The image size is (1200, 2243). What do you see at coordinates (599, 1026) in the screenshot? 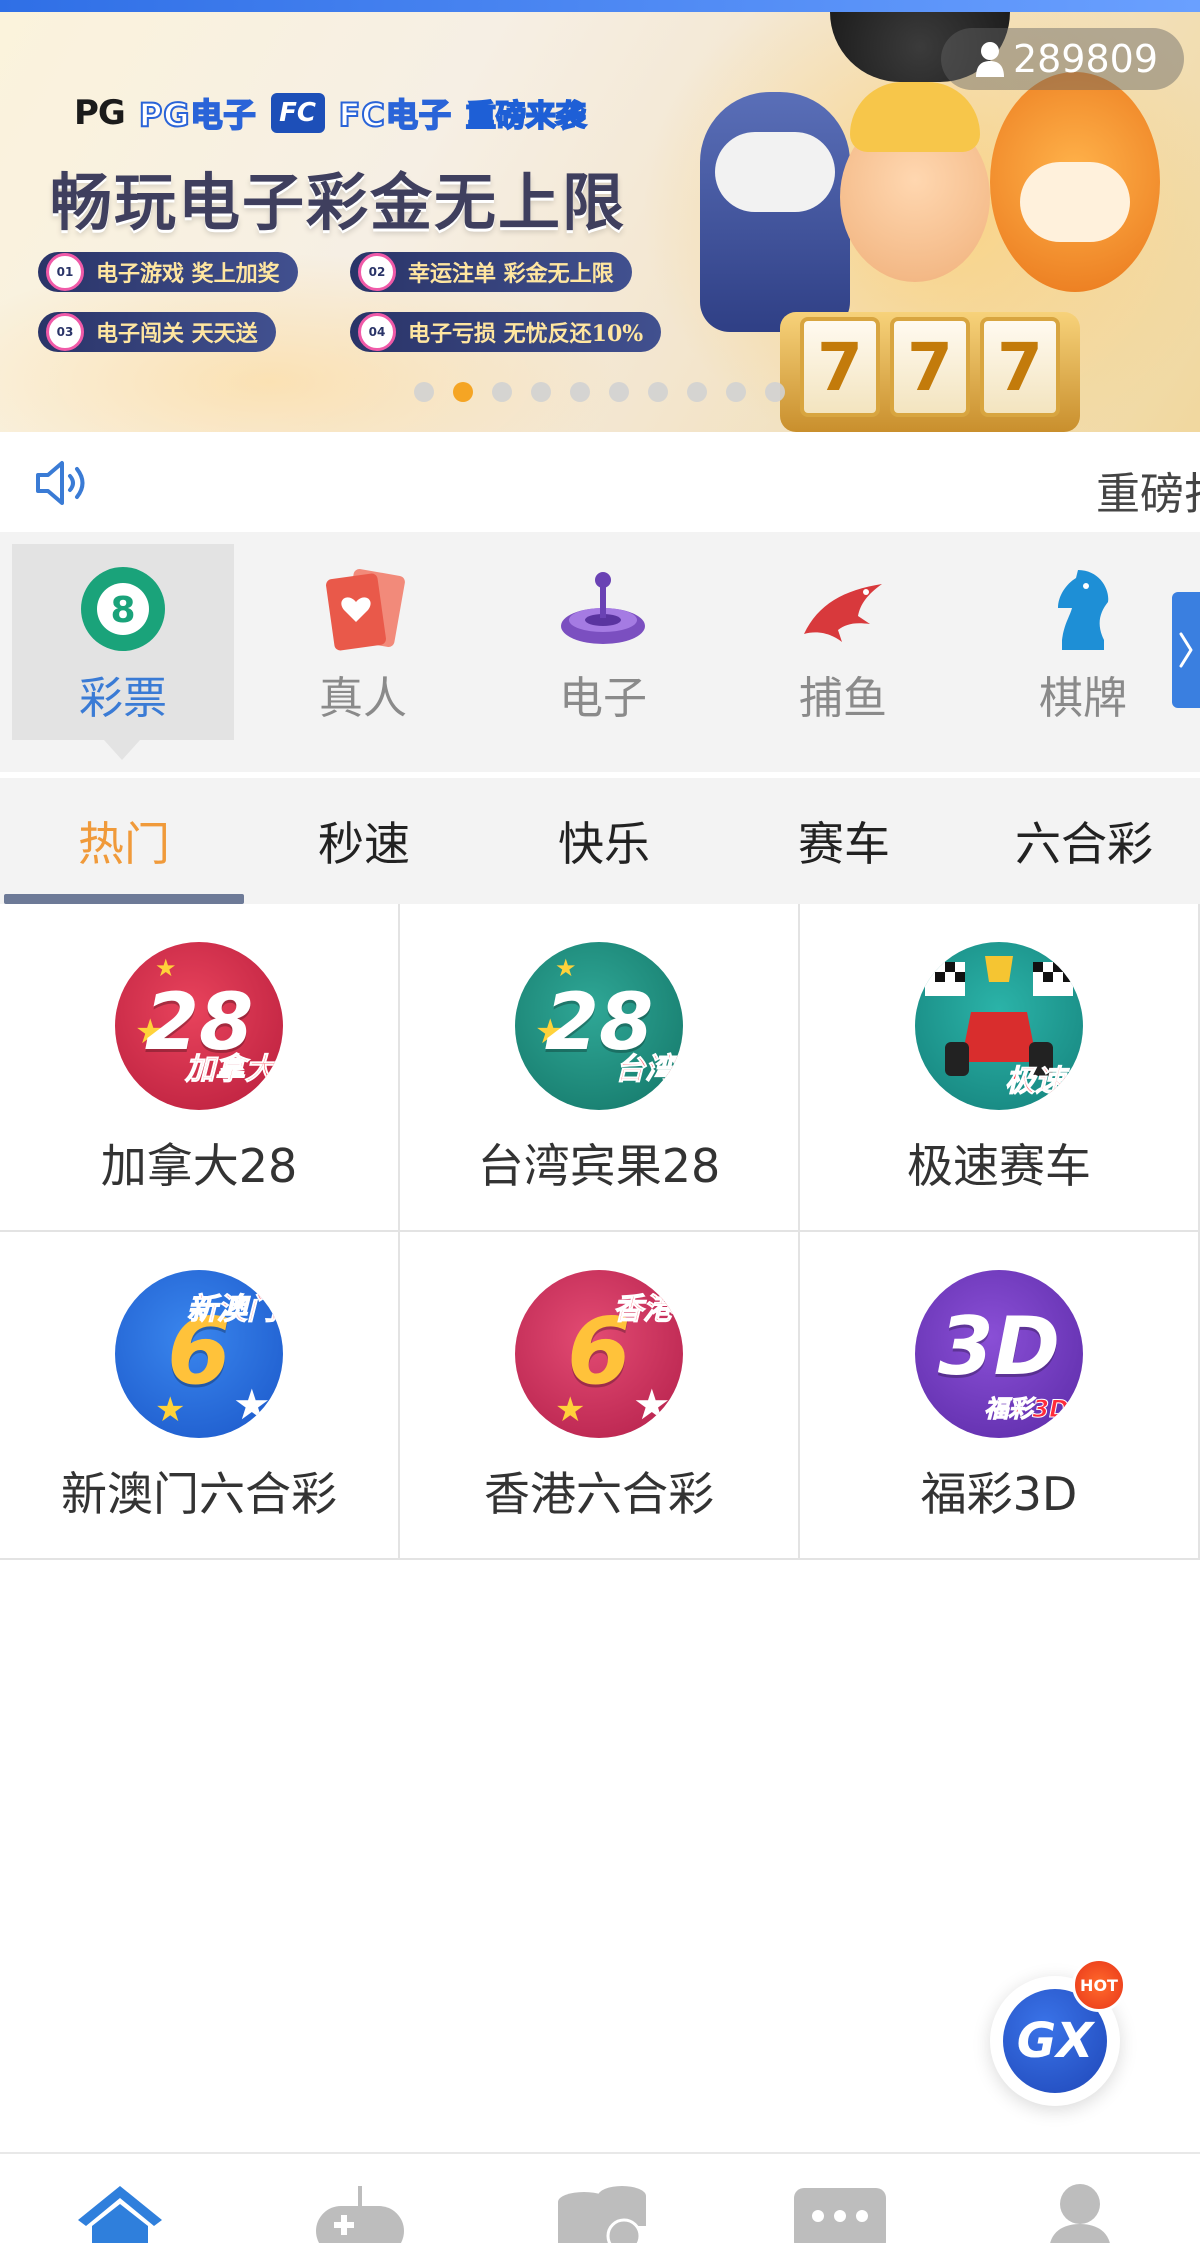
I see `taiwan28-logo: ★ ★ 28 台湾` at bounding box center [599, 1026].